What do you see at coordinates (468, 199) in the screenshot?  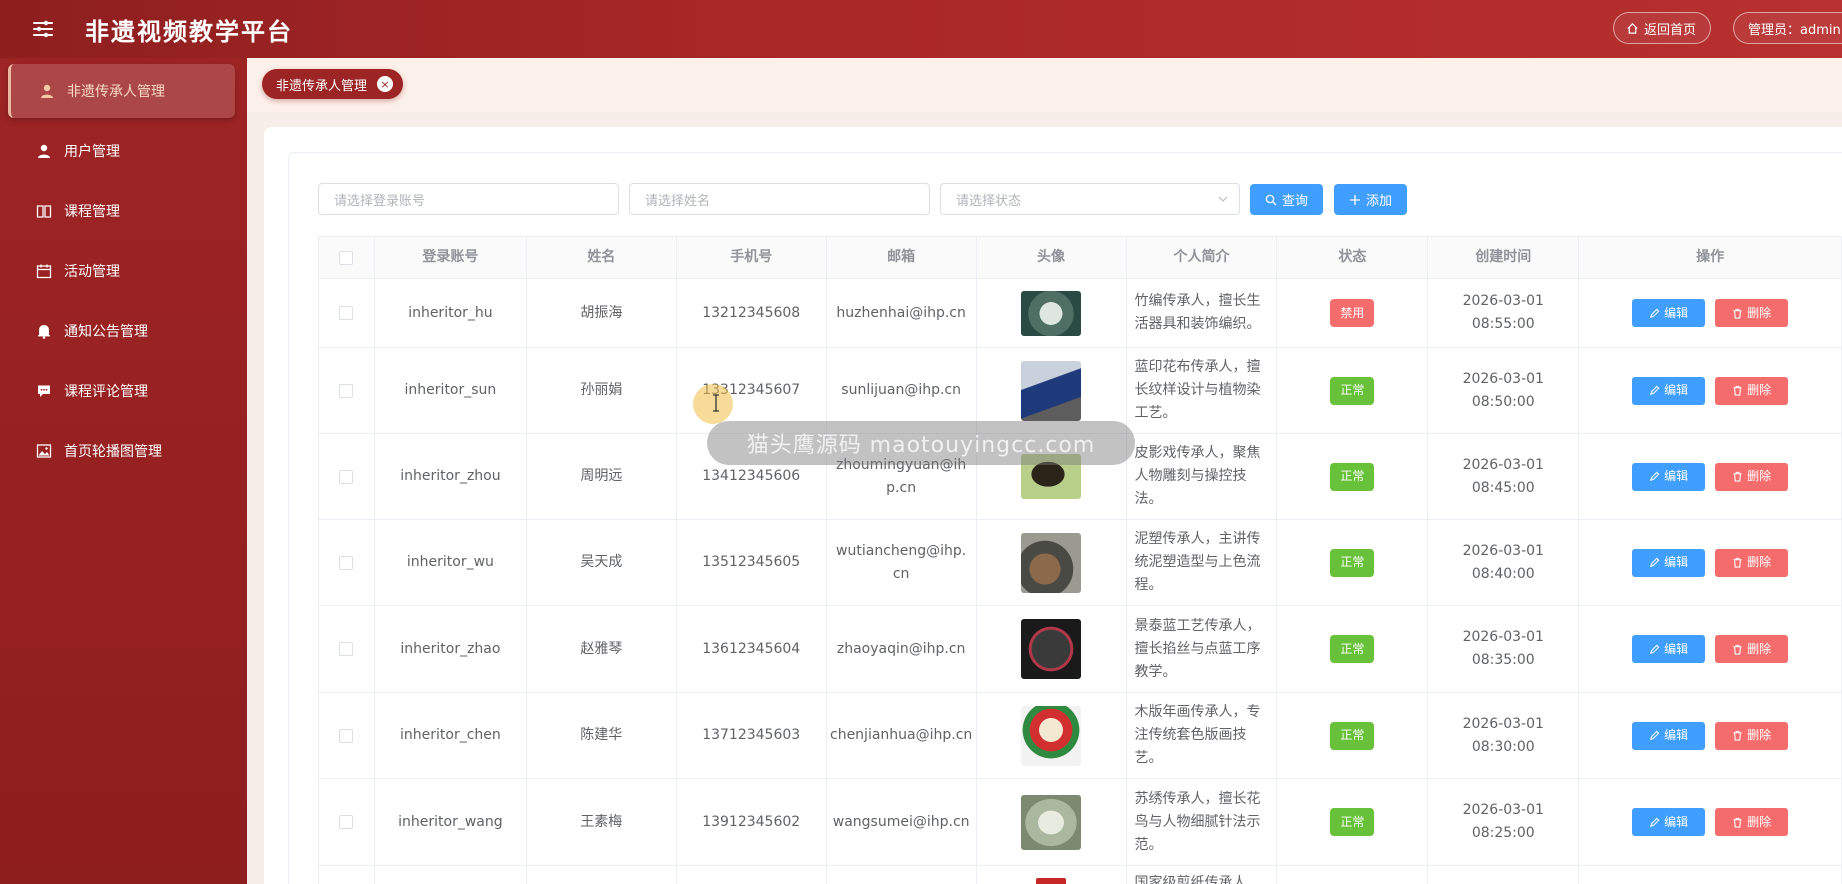 I see `account-search-input: 请选择登录账号` at bounding box center [468, 199].